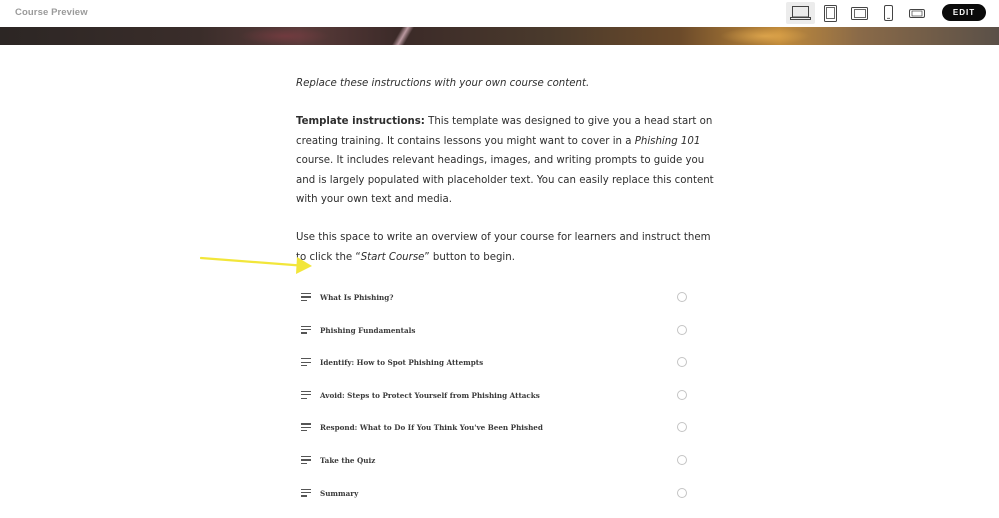  I want to click on start-course-reference: Start Course, so click(392, 257).